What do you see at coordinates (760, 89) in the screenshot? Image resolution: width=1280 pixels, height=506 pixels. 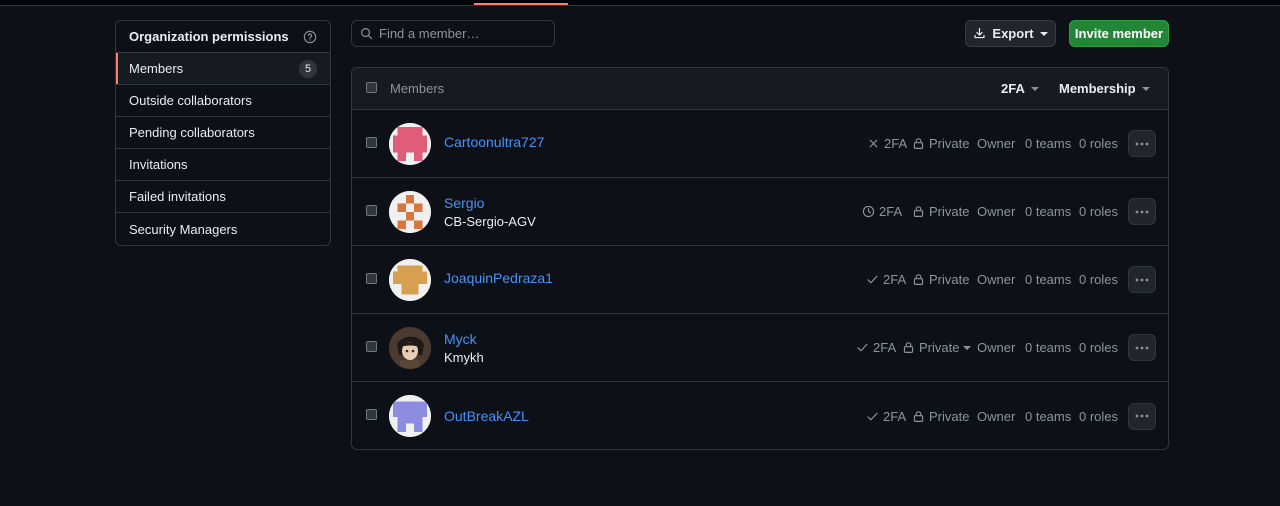 I see `table-header: Members 2FA Membership` at bounding box center [760, 89].